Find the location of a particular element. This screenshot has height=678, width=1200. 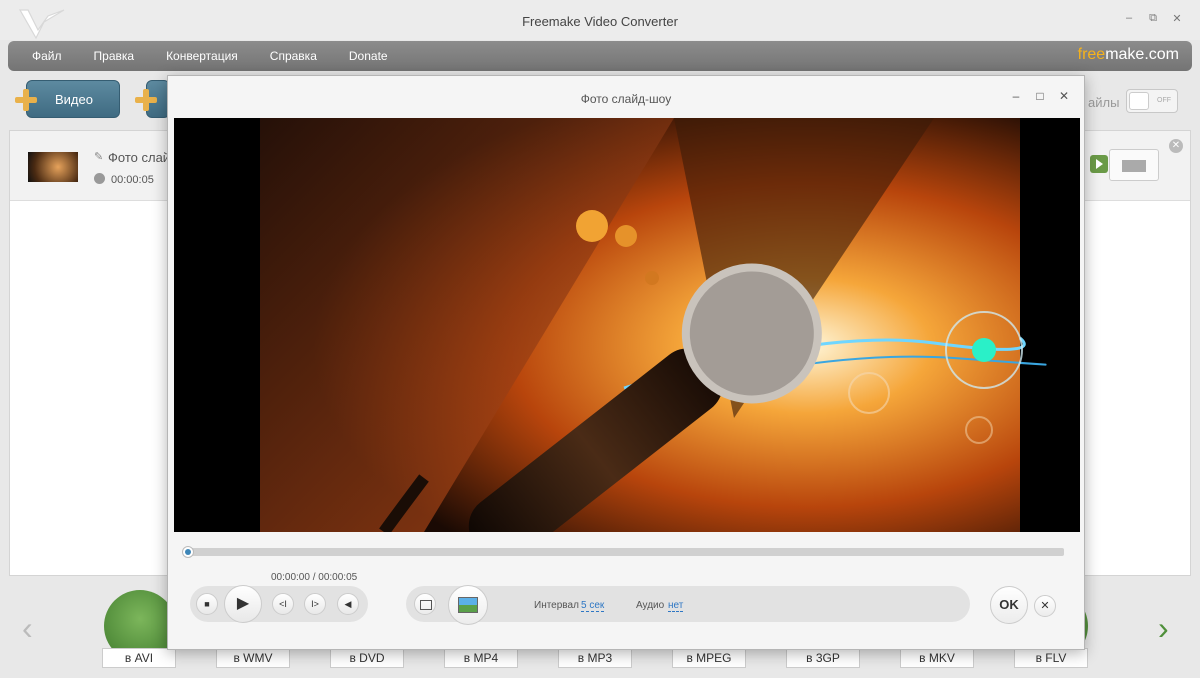

file-thumbnail is located at coordinates (53, 167).